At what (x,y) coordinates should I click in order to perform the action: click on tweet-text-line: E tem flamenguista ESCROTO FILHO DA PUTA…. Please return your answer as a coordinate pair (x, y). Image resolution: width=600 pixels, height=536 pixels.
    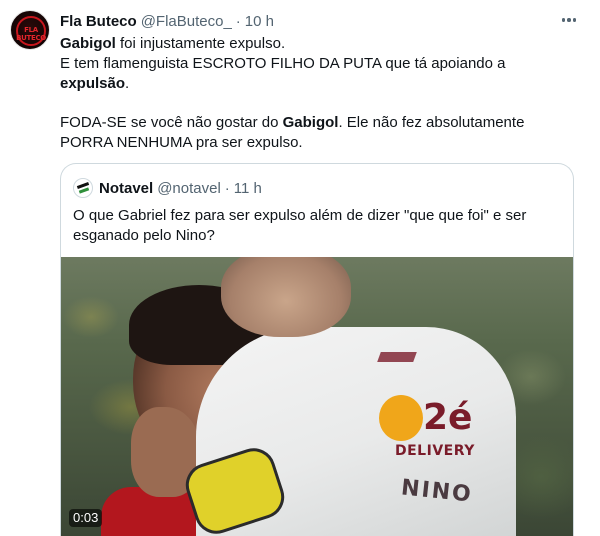
    Looking at the image, I should click on (283, 64).